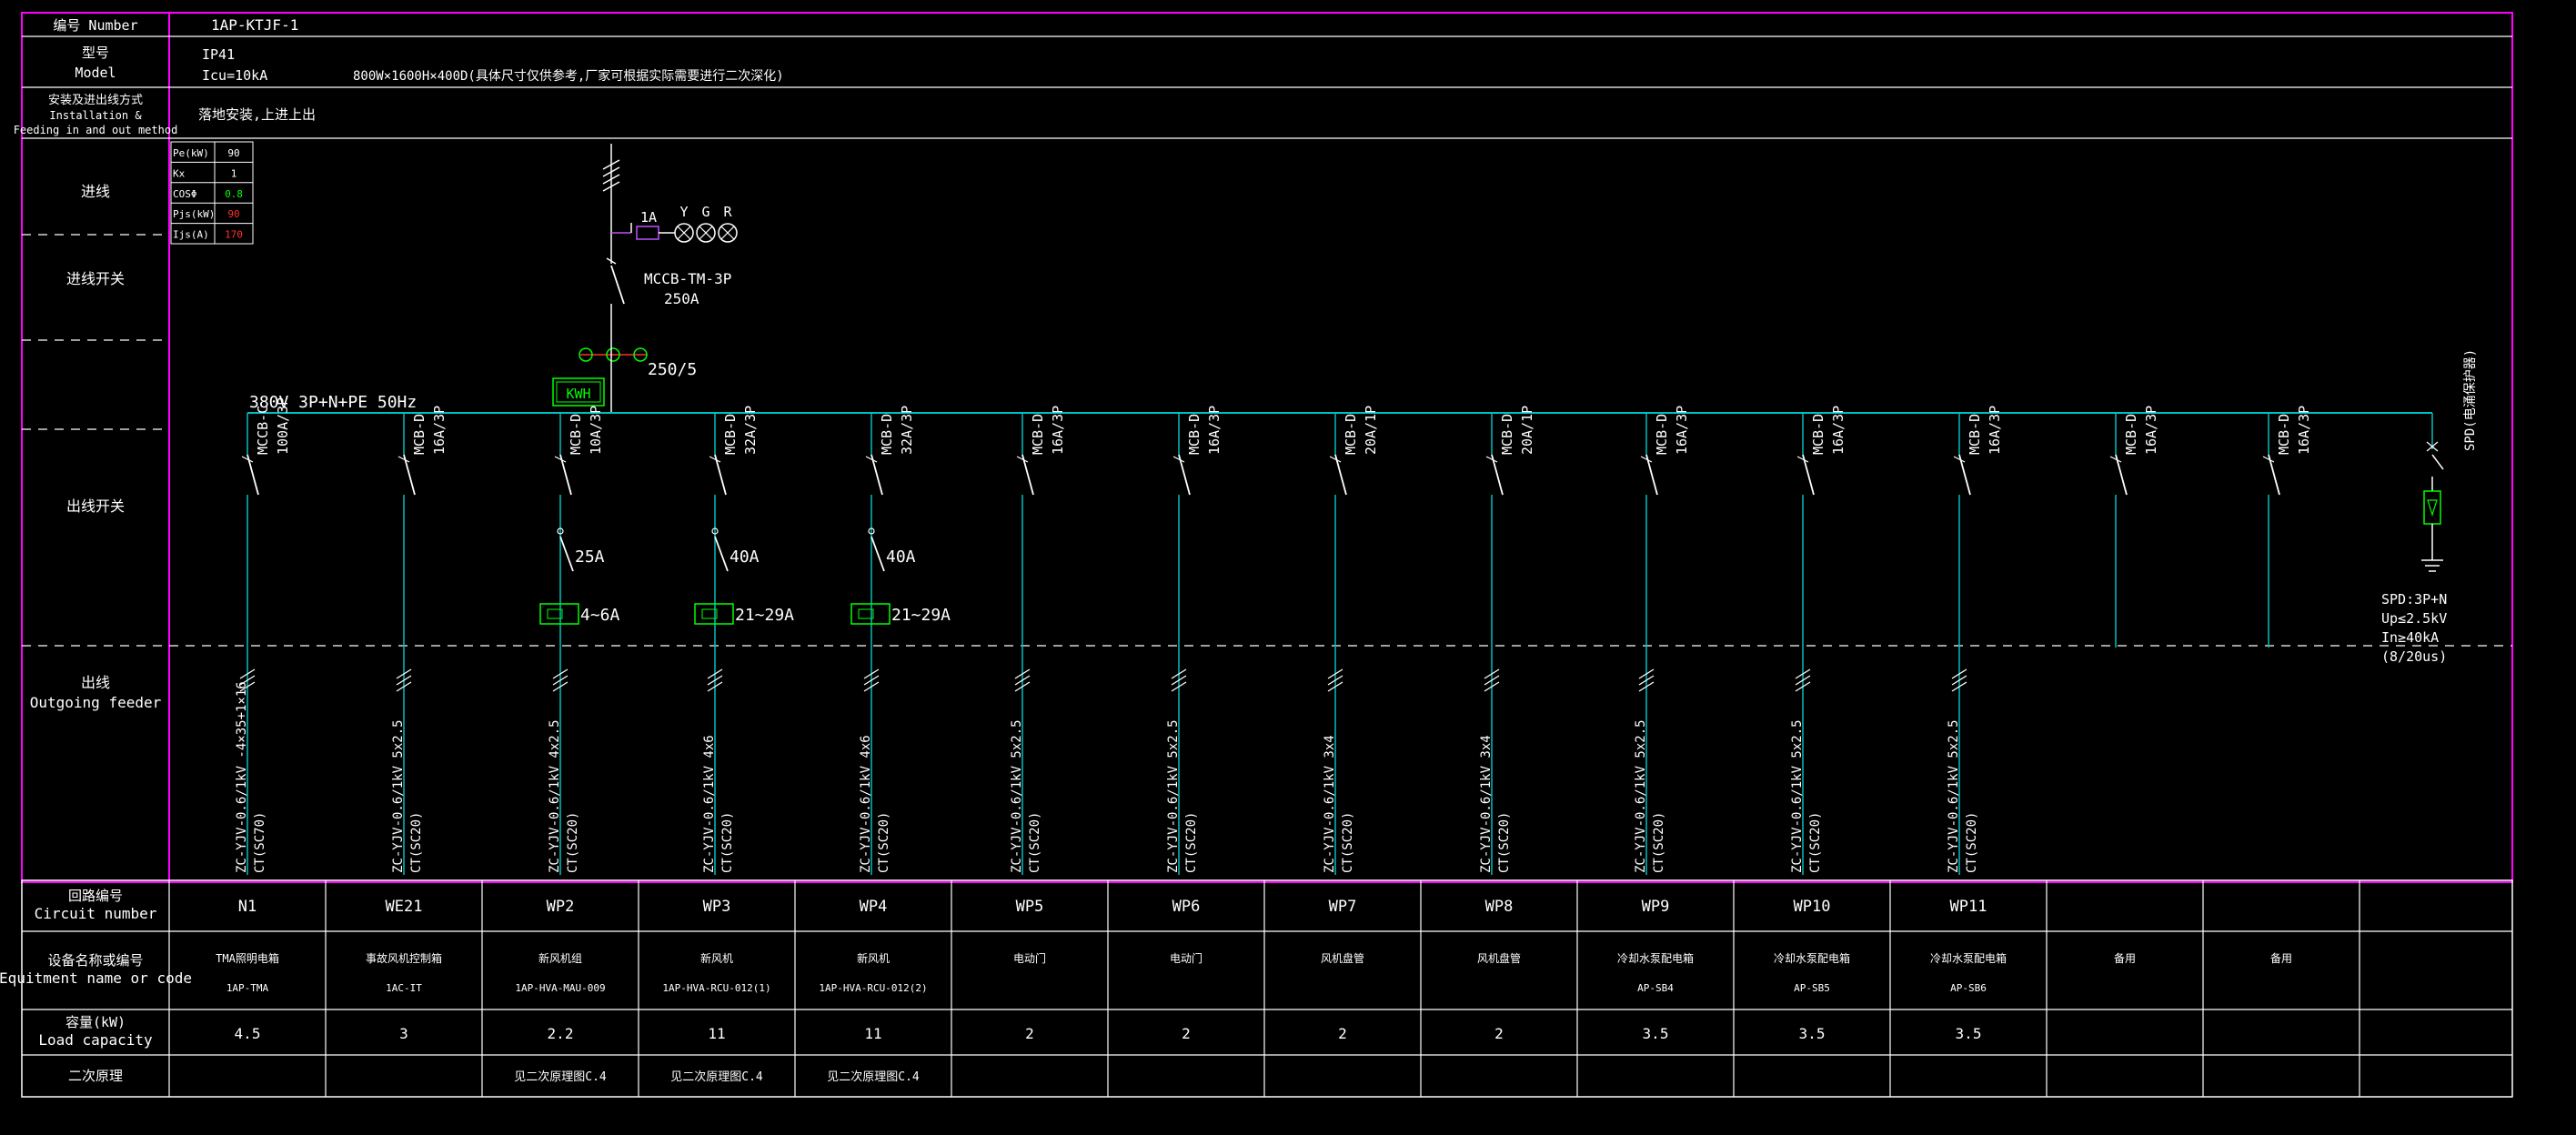 The width and height of the screenshot is (2576, 1135). Describe the element at coordinates (709, 804) in the screenshot. I see `cable-spec: ZC-YJV-0.6/1kV 4x6` at that location.